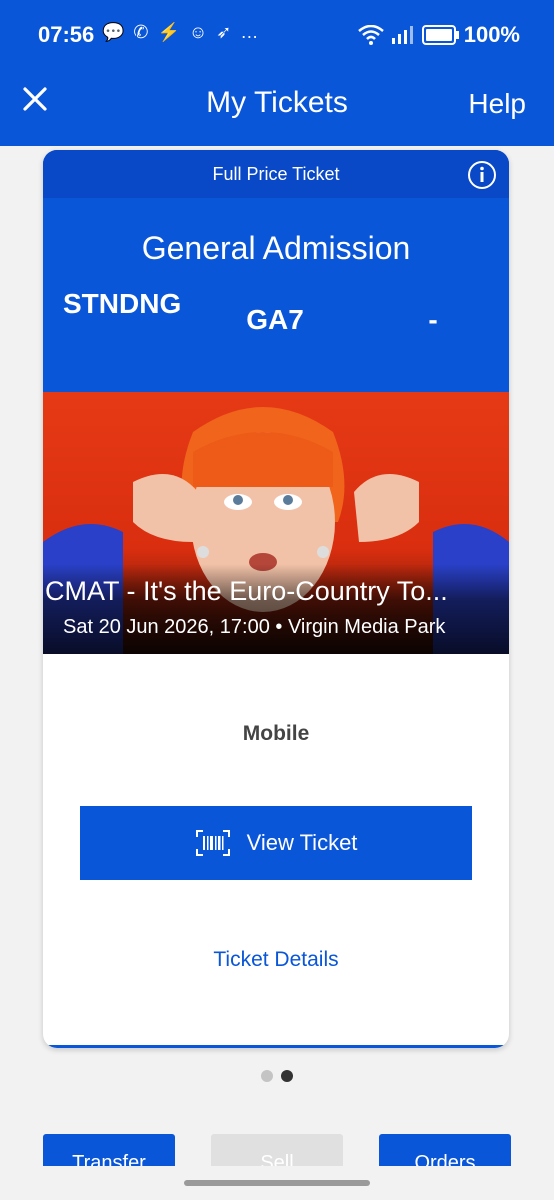 Image resolution: width=554 pixels, height=1200 pixels. Describe the element at coordinates (482, 175) in the screenshot. I see `info-icon` at that location.